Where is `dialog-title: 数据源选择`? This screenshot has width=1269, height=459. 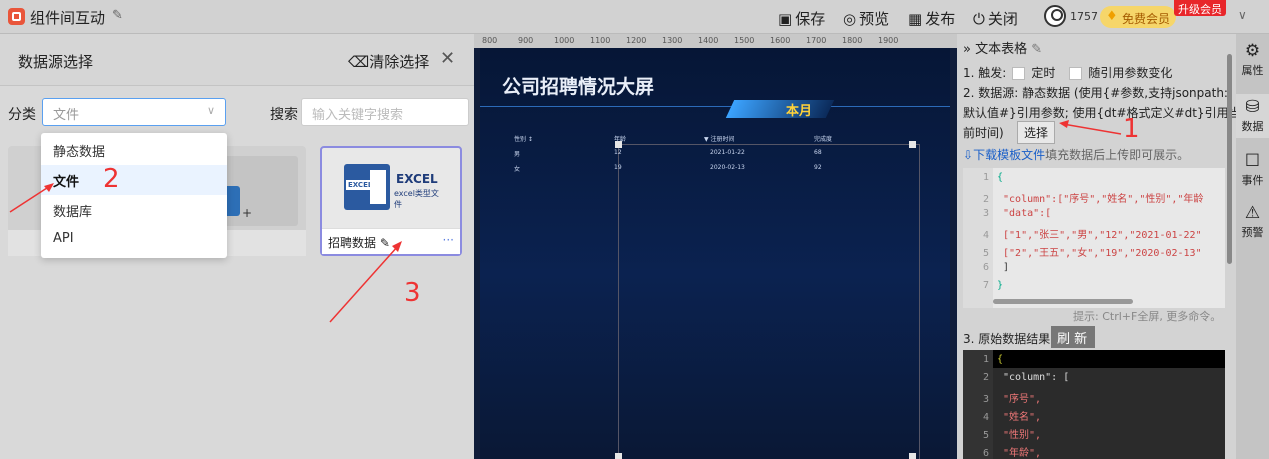 dialog-title: 数据源选择 is located at coordinates (56, 62).